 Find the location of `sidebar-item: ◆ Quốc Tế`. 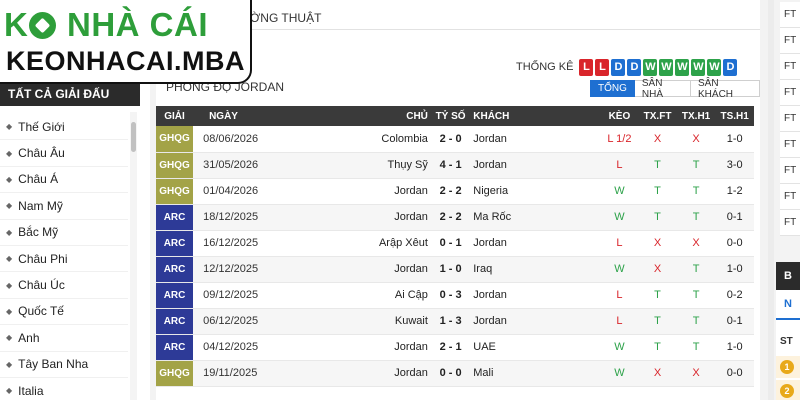

sidebar-item: ◆ Quốc Tế is located at coordinates (64, 312).